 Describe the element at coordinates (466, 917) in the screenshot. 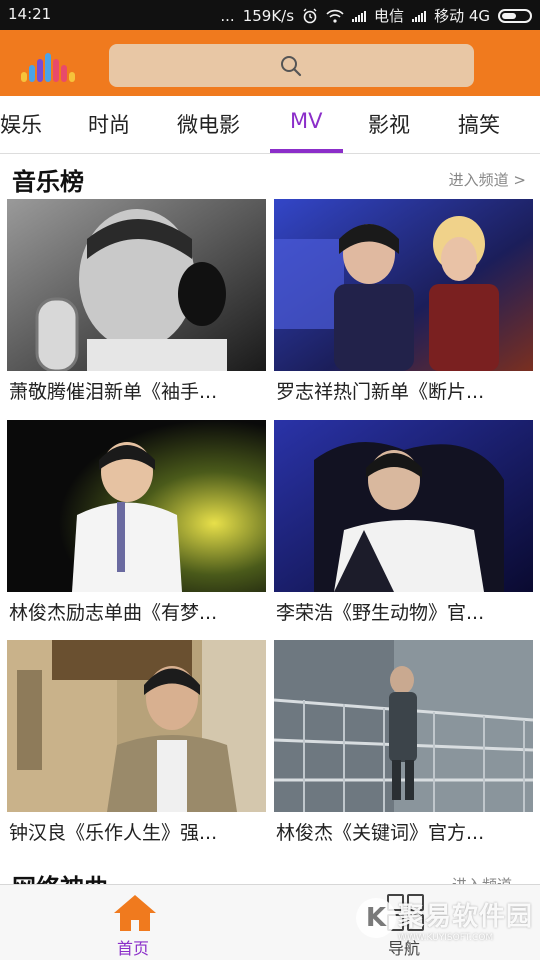

I see `watermark-text: 聚易软件园` at that location.